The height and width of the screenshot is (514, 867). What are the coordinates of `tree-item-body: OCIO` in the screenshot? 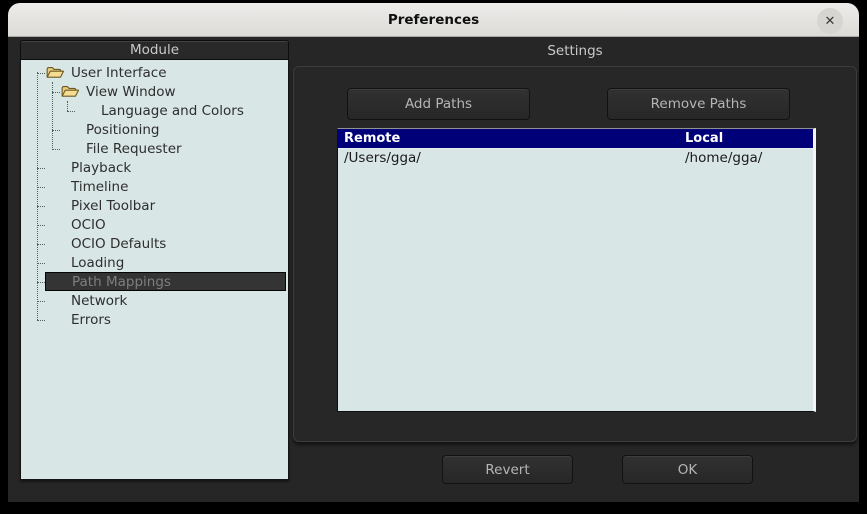 It's located at (75, 224).